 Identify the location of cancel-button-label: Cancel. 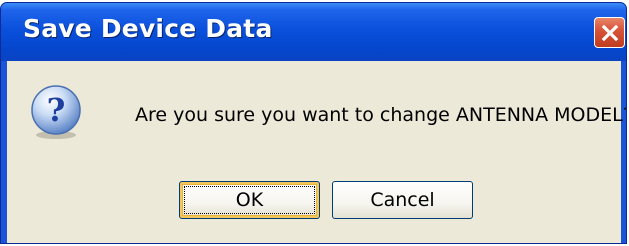
(402, 200).